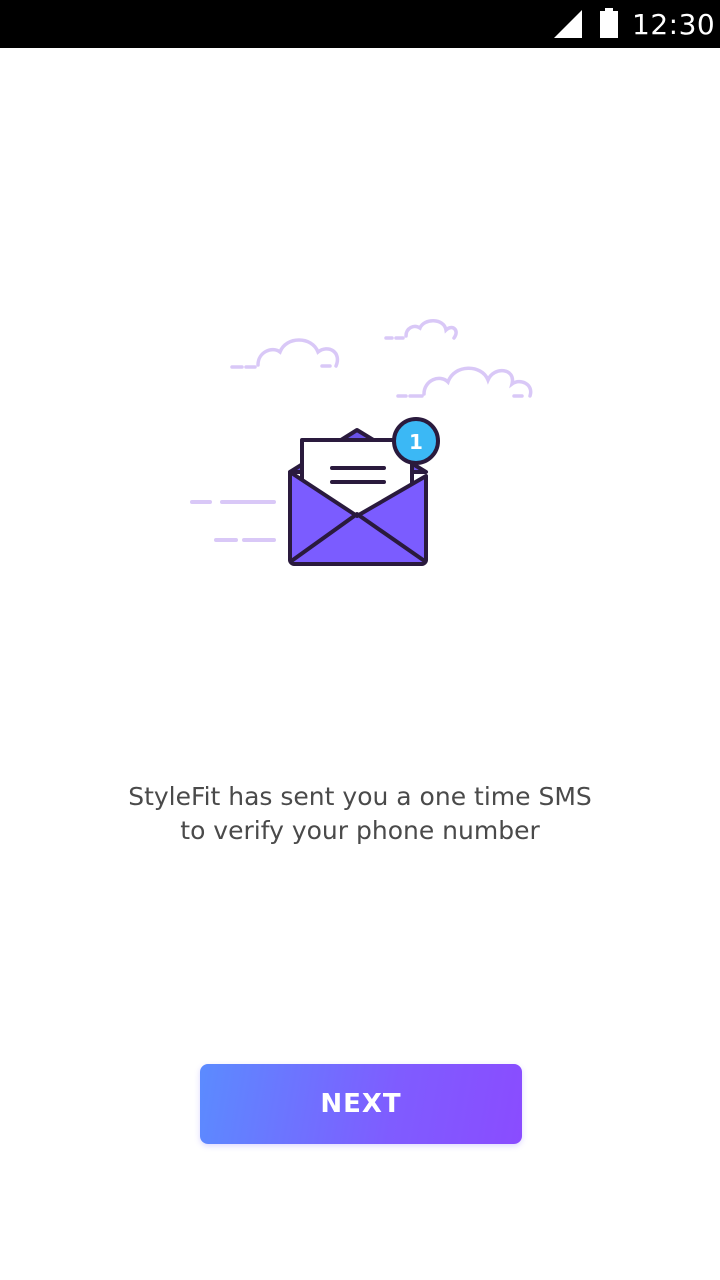 This screenshot has width=720, height=1280. What do you see at coordinates (360, 830) in the screenshot?
I see `message-line-2: to verify your phone number` at bounding box center [360, 830].